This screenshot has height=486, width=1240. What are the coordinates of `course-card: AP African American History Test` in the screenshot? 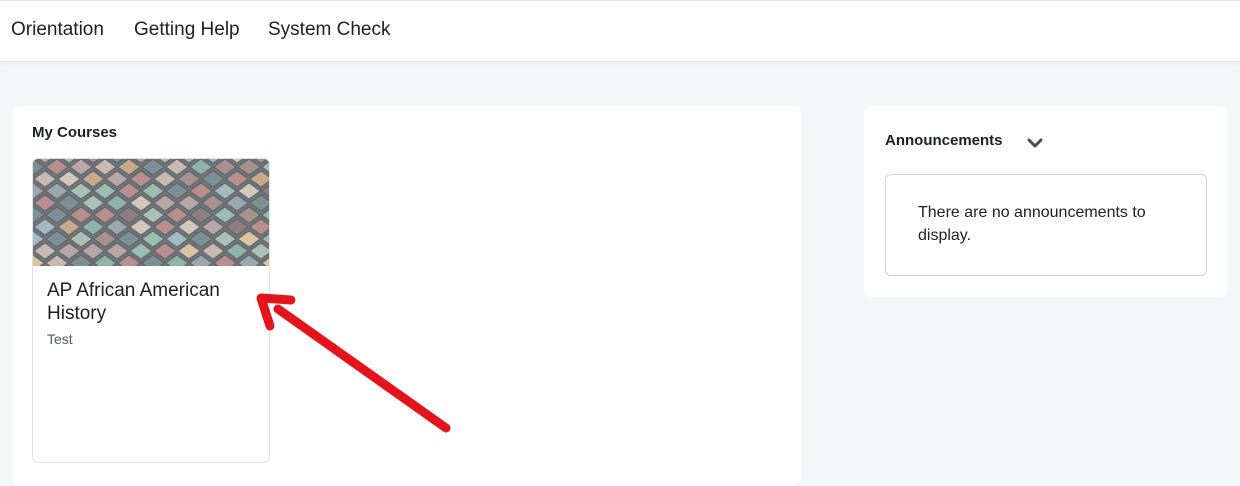 It's located at (151, 310).